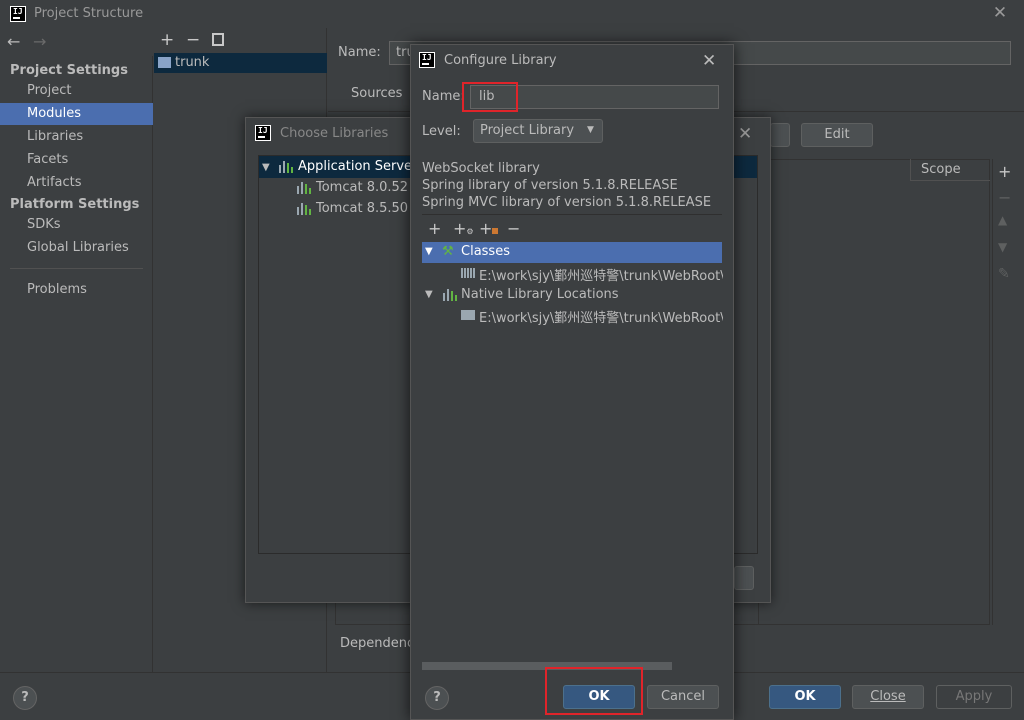 This screenshot has width=1024, height=720. Describe the element at coordinates (76, 91) in the screenshot. I see `sidebar-item-project: Project` at that location.